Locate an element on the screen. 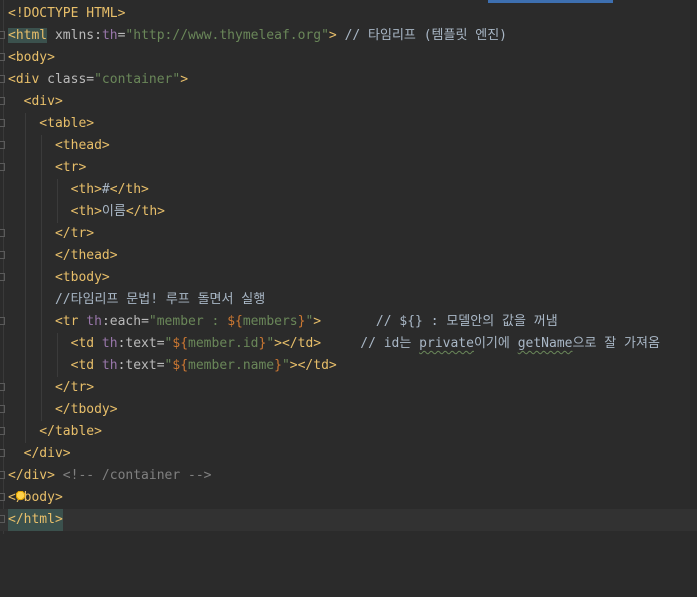 This screenshot has height=597, width=697. tbody-open-tag: <tbody> is located at coordinates (59, 277).